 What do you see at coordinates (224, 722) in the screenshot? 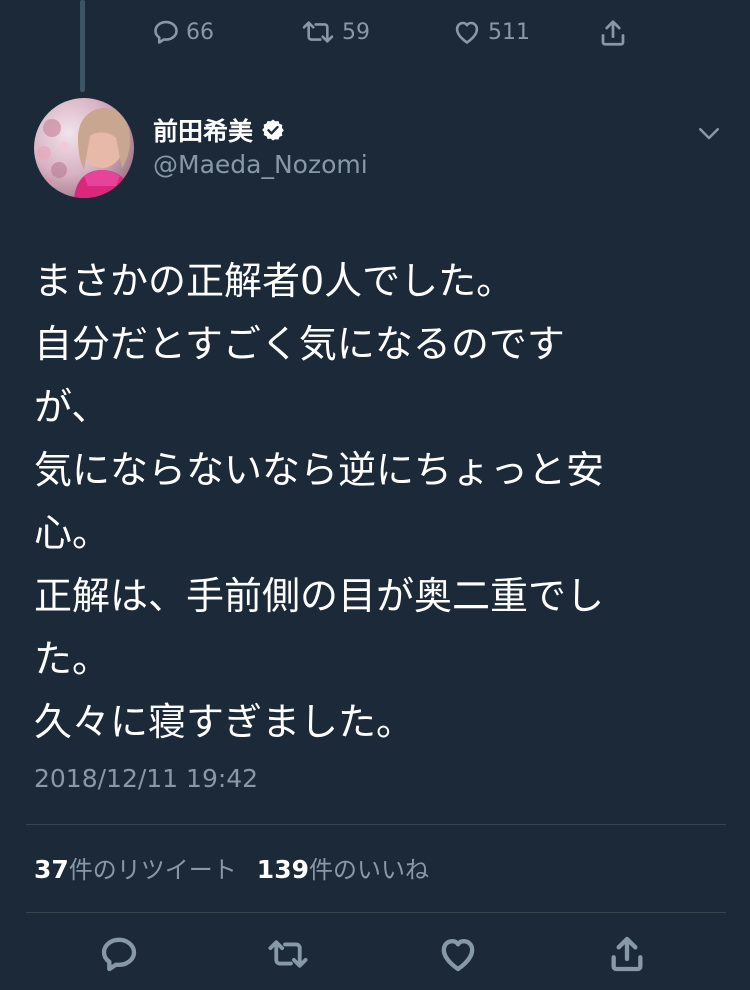
I see `tweet-text-line: 久々に寝すぎました。` at bounding box center [224, 722].